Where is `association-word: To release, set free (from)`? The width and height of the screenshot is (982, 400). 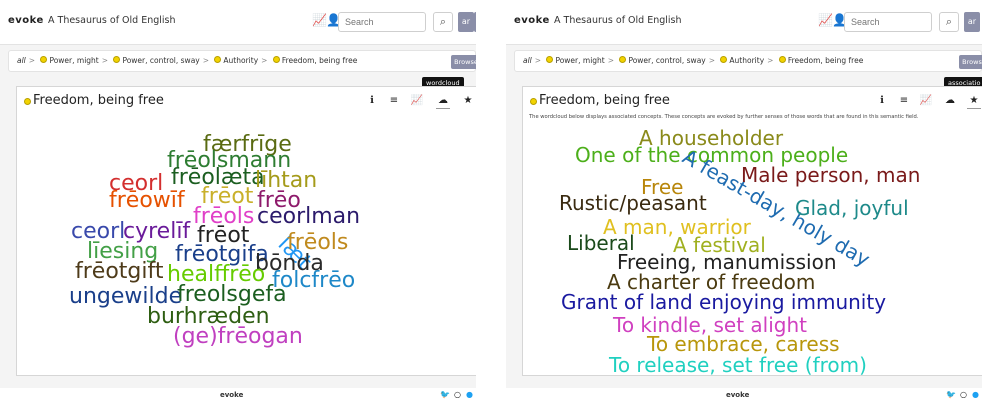
association-word: To release, set free (from) is located at coordinates (737, 365).